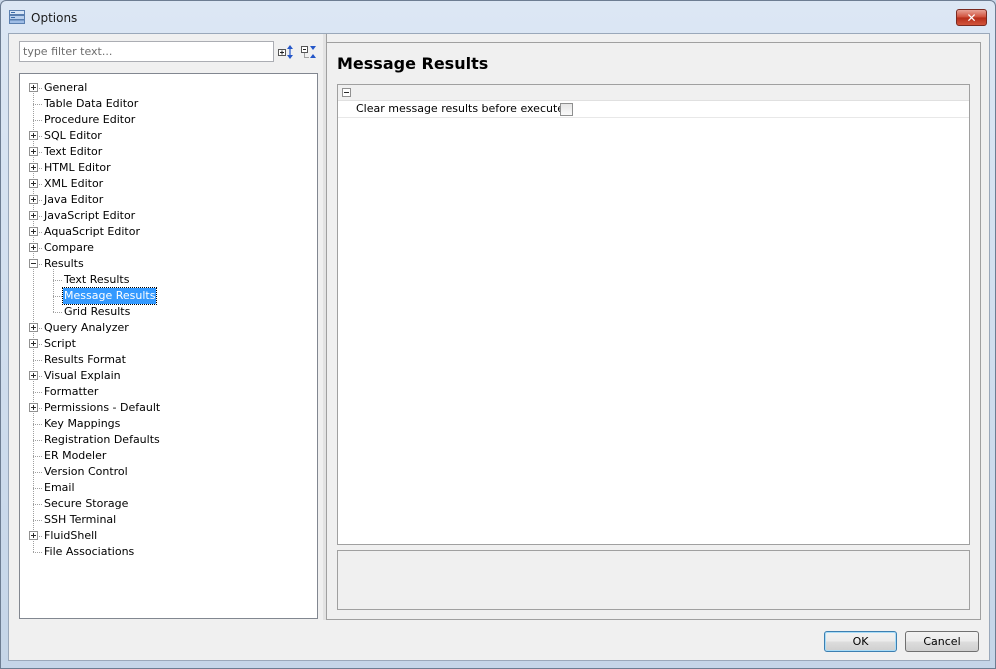 Image resolution: width=996 pixels, height=669 pixels. I want to click on tree-item: General, so click(165, 88).